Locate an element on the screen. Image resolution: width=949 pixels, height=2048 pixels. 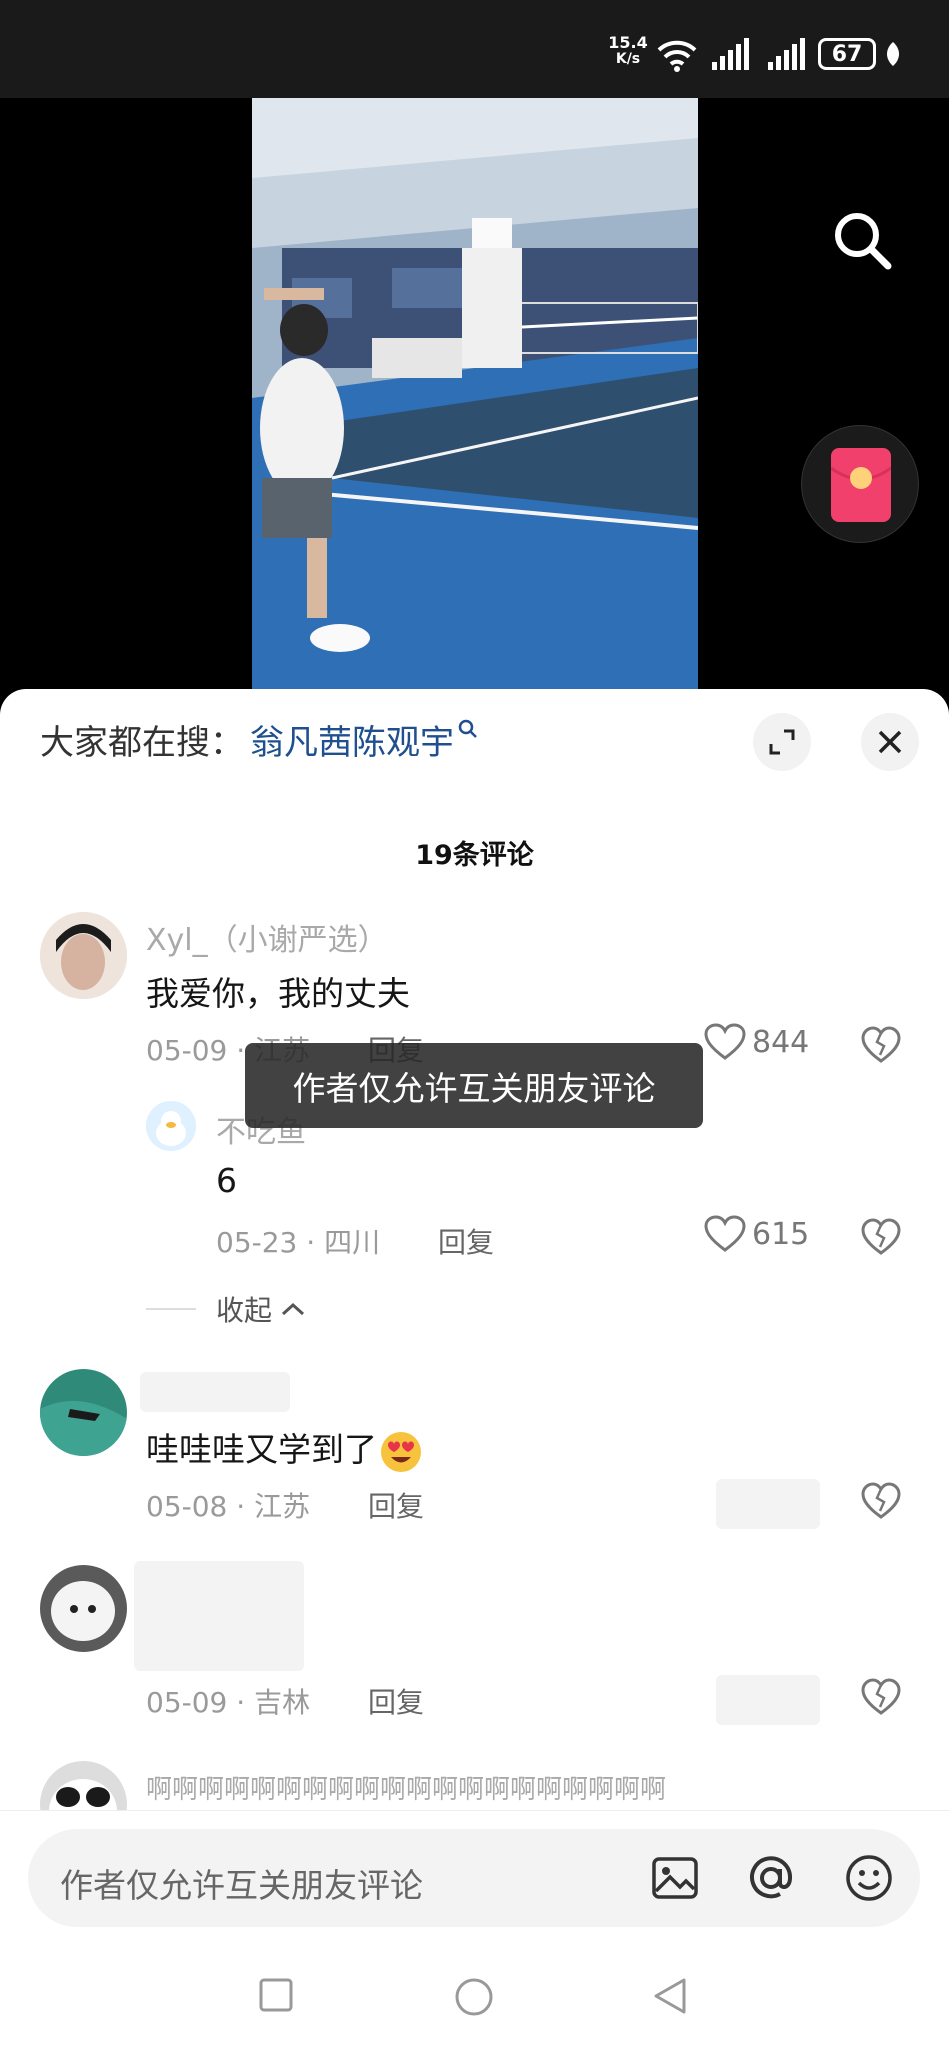
expand-button is located at coordinates (782, 742).